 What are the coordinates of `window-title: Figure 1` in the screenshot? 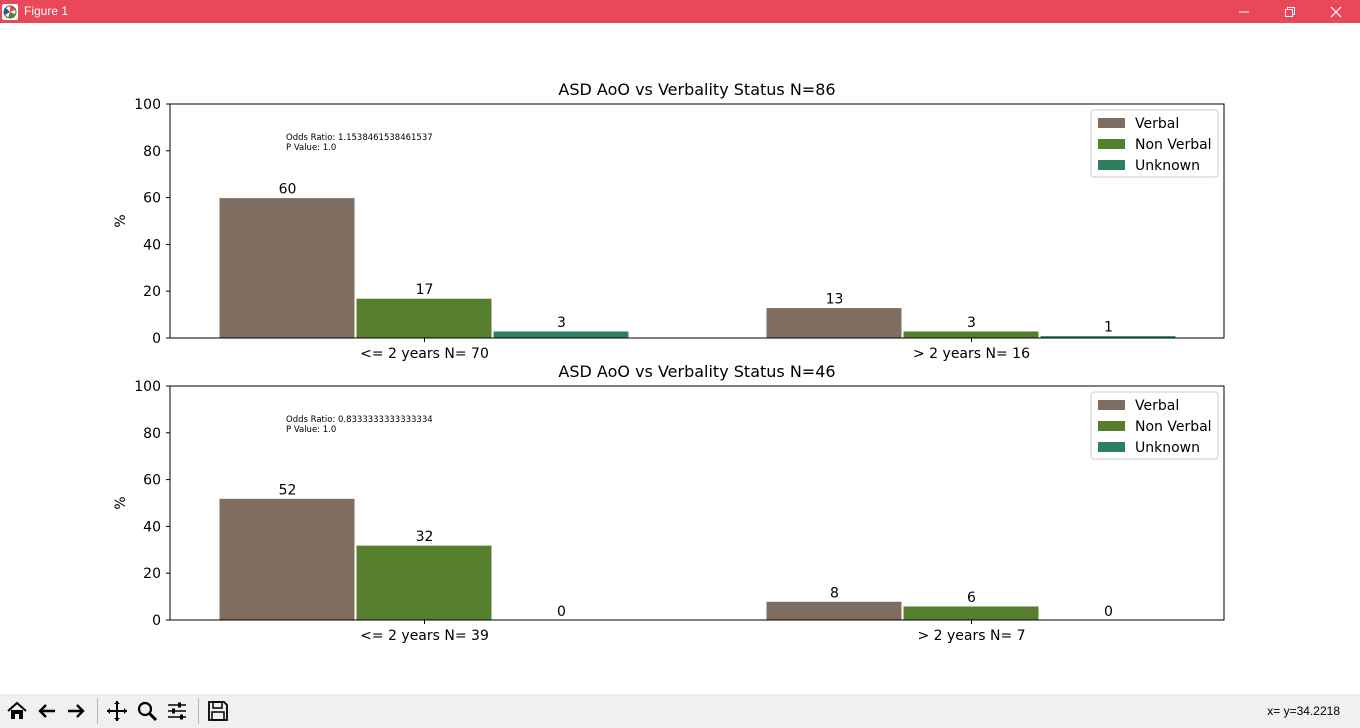 It's located at (46, 11).